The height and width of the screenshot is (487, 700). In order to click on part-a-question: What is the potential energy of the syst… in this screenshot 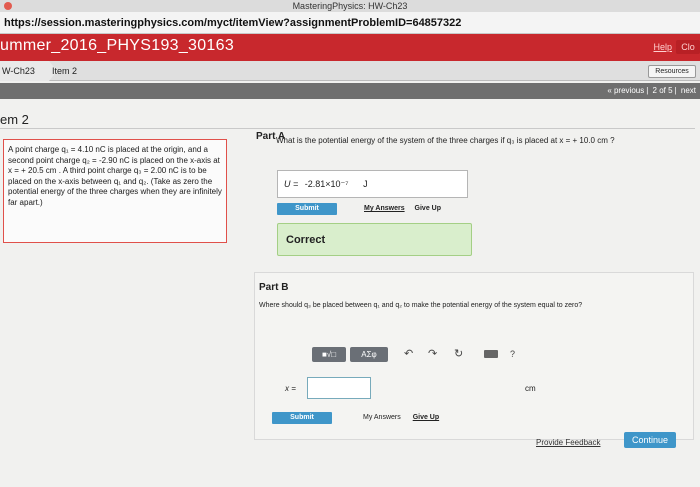, I will do `click(445, 140)`.